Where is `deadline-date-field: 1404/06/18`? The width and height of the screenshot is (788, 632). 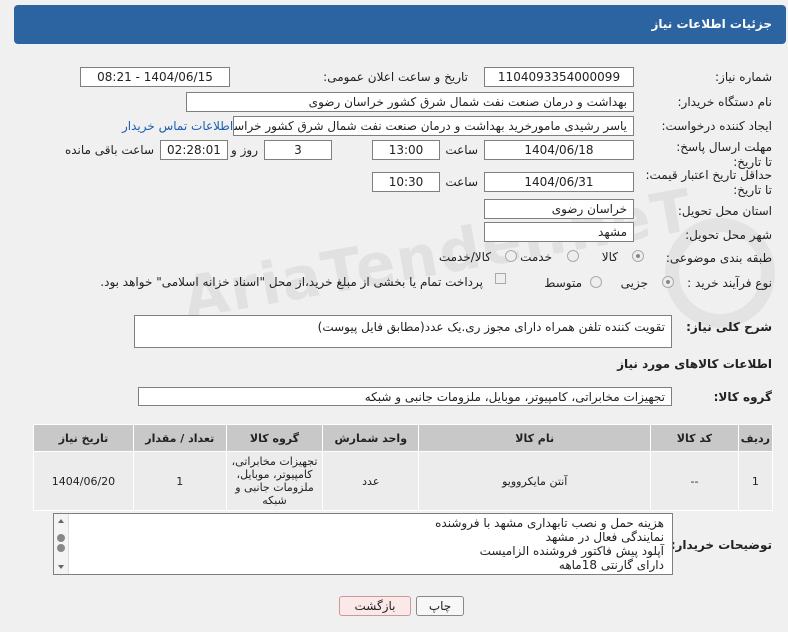 deadline-date-field: 1404/06/18 is located at coordinates (559, 150).